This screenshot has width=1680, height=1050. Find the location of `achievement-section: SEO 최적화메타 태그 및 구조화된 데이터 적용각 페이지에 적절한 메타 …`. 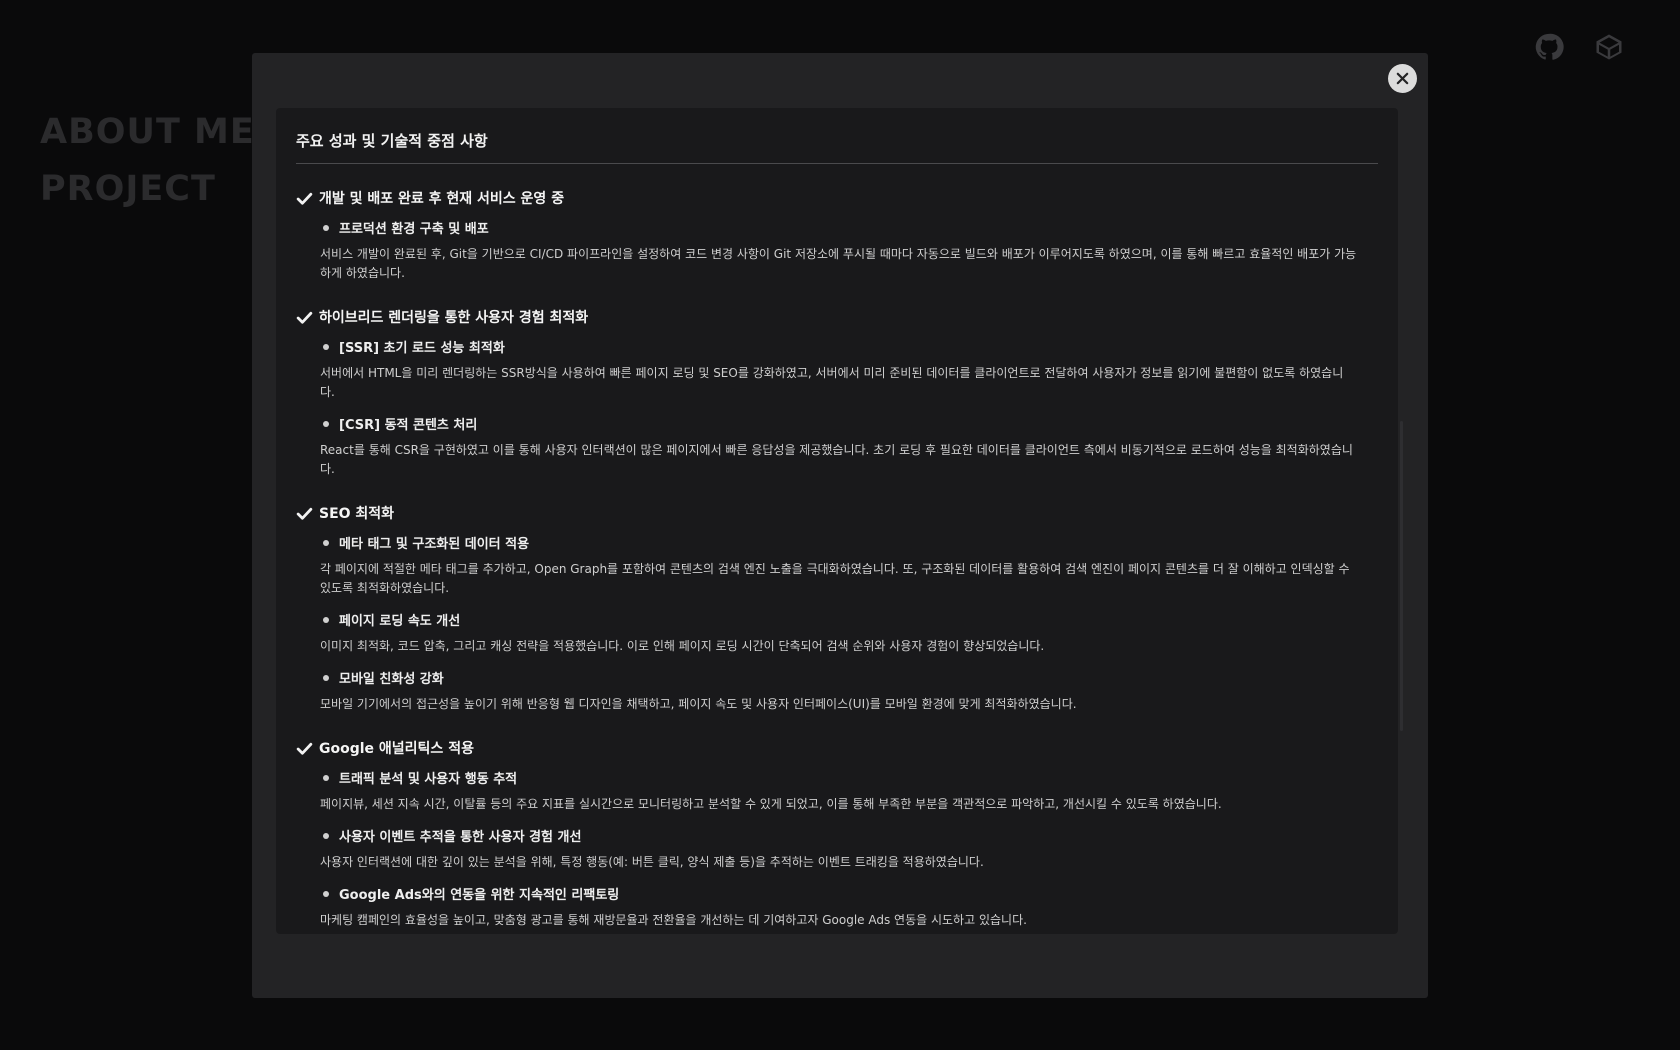

achievement-section: SEO 최적화메타 태그 및 구조화된 데이터 적용각 페이지에 적절한 메타 … is located at coordinates (837, 608).